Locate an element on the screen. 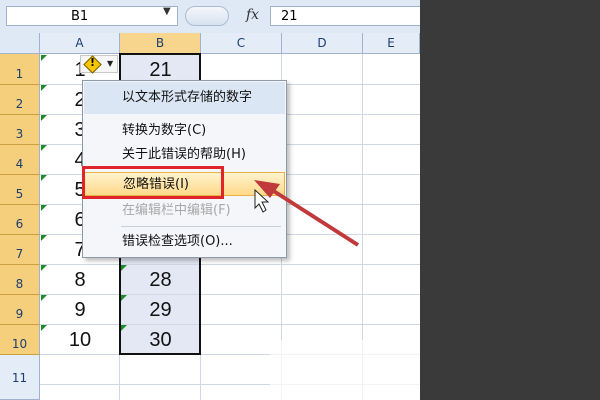 This screenshot has width=600, height=400. annotation-arrow is located at coordinates (315, 217).